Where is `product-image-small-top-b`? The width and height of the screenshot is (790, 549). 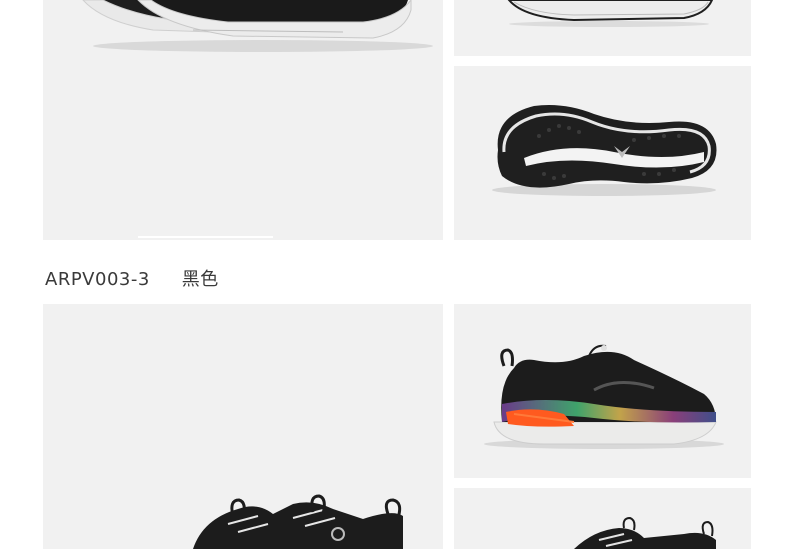
product-image-small-top-b is located at coordinates (602, 153).